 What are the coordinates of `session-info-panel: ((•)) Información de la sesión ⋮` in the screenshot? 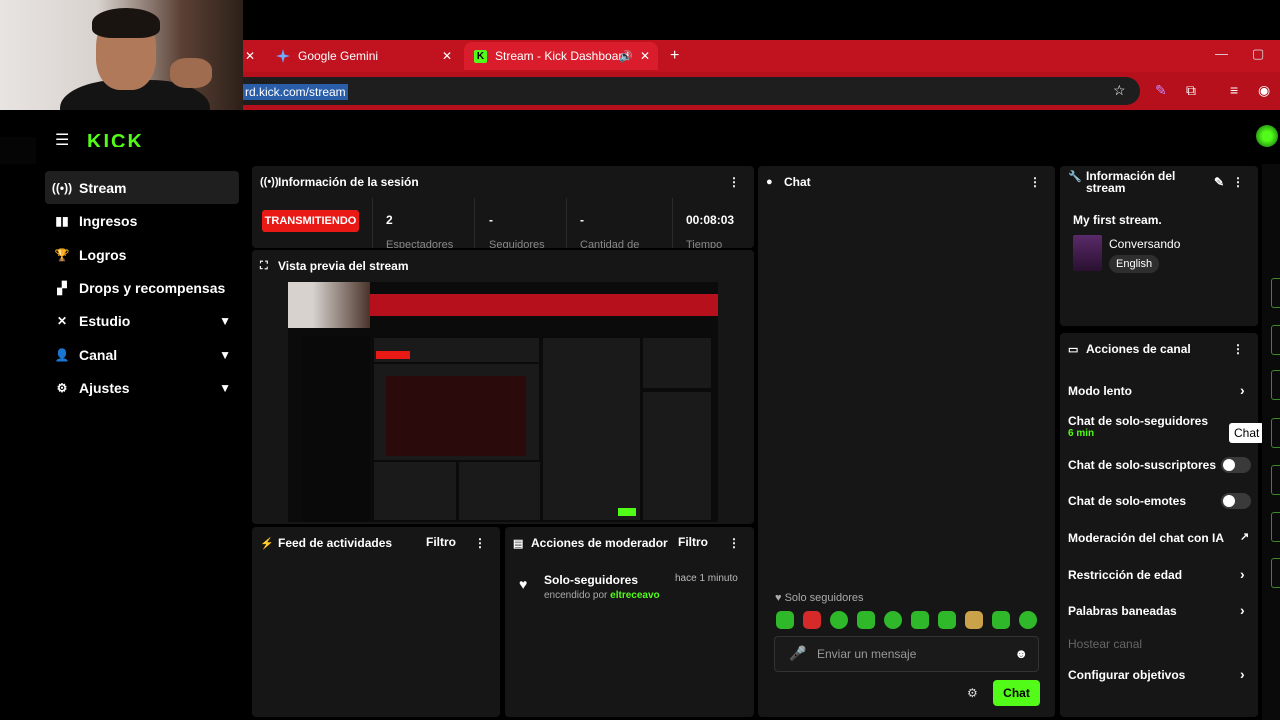 It's located at (503, 207).